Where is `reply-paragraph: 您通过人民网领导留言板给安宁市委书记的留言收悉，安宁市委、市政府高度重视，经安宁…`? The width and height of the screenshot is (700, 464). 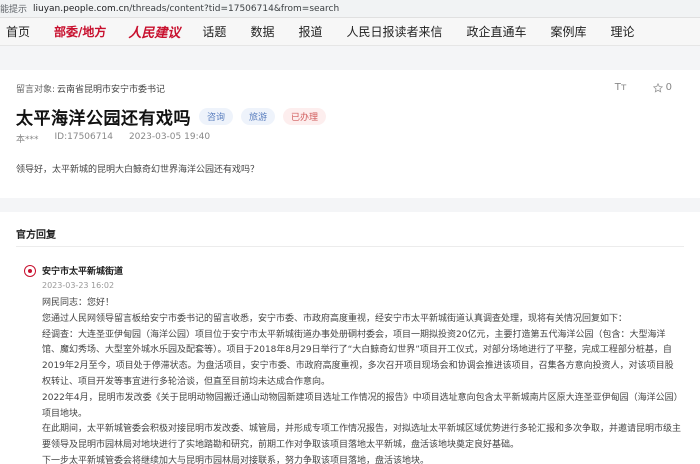
reply-paragraph: 您通过人民网领导留言板给安宁市委书记的留言收悉，安宁市委、市政府高度重视，经安宁… is located at coordinates (335, 318).